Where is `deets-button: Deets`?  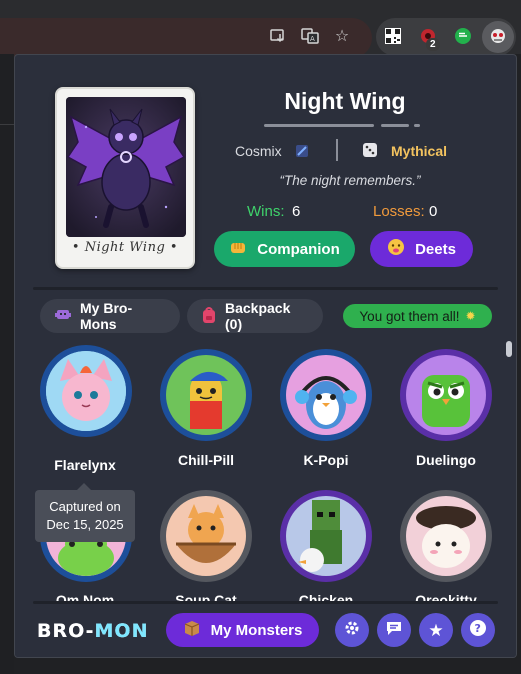
deets-button: Deets is located at coordinates (421, 249).